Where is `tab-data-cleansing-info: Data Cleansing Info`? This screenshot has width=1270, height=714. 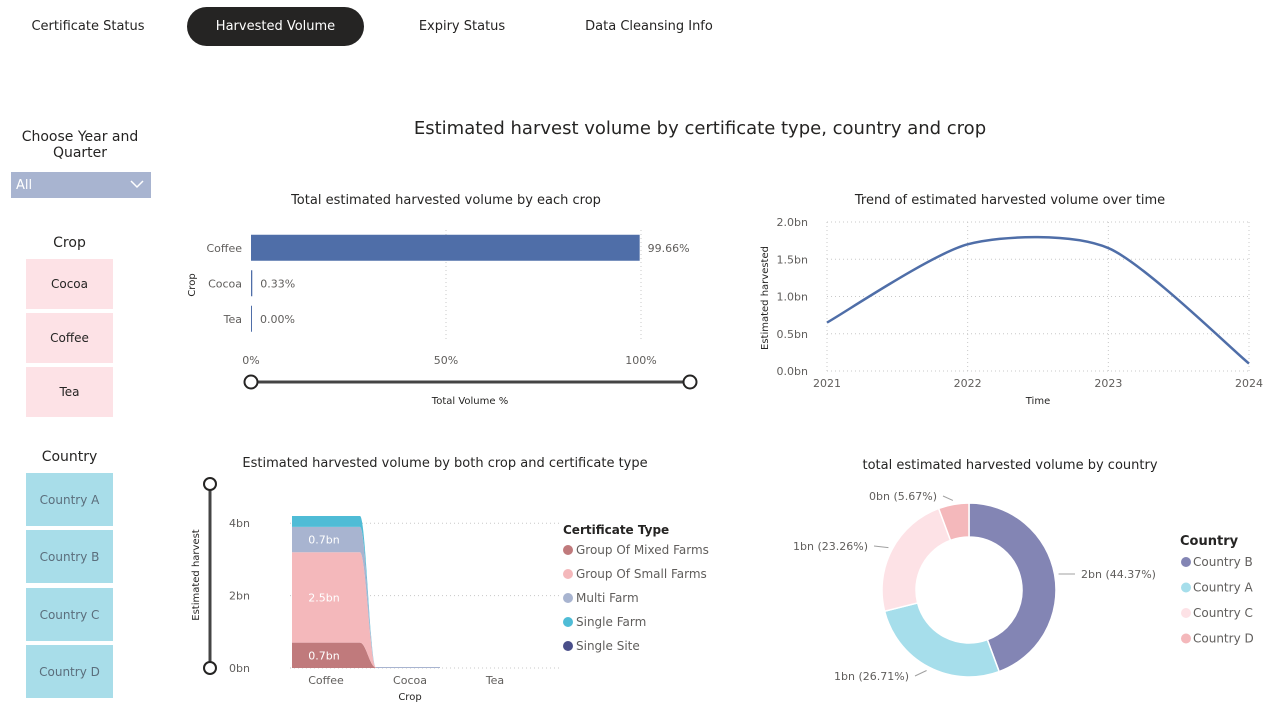 tab-data-cleansing-info: Data Cleansing Info is located at coordinates (649, 26).